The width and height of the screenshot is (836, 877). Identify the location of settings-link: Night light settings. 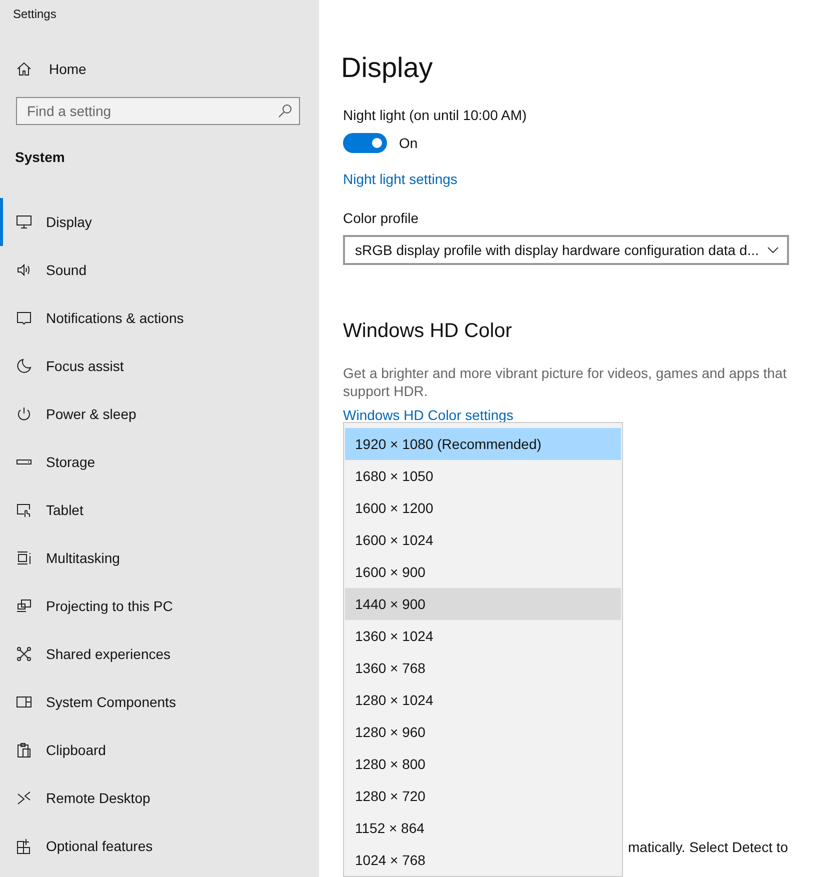
(589, 179).